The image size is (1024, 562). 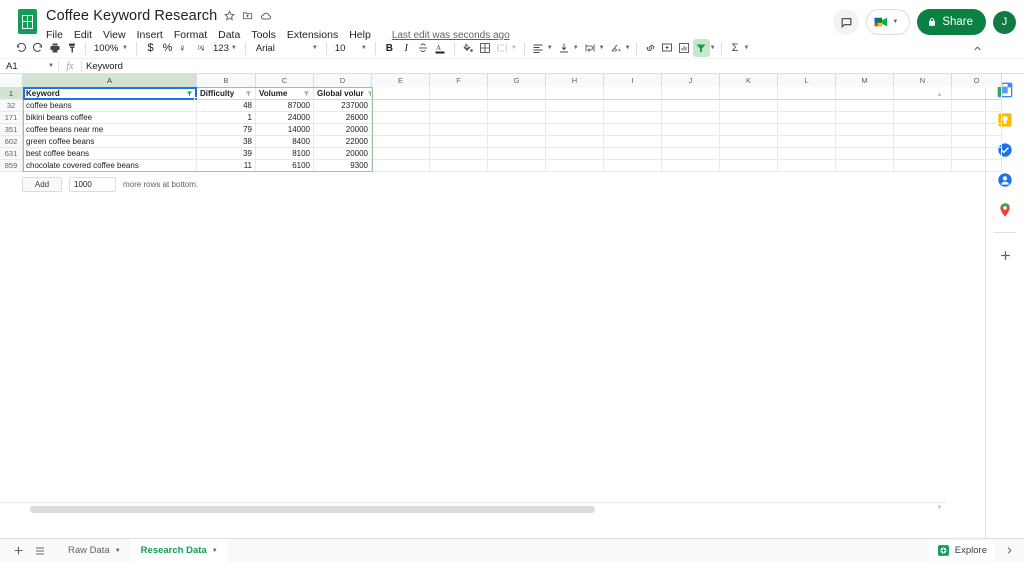 What do you see at coordinates (633, 106) in the screenshot?
I see `cell-I32` at bounding box center [633, 106].